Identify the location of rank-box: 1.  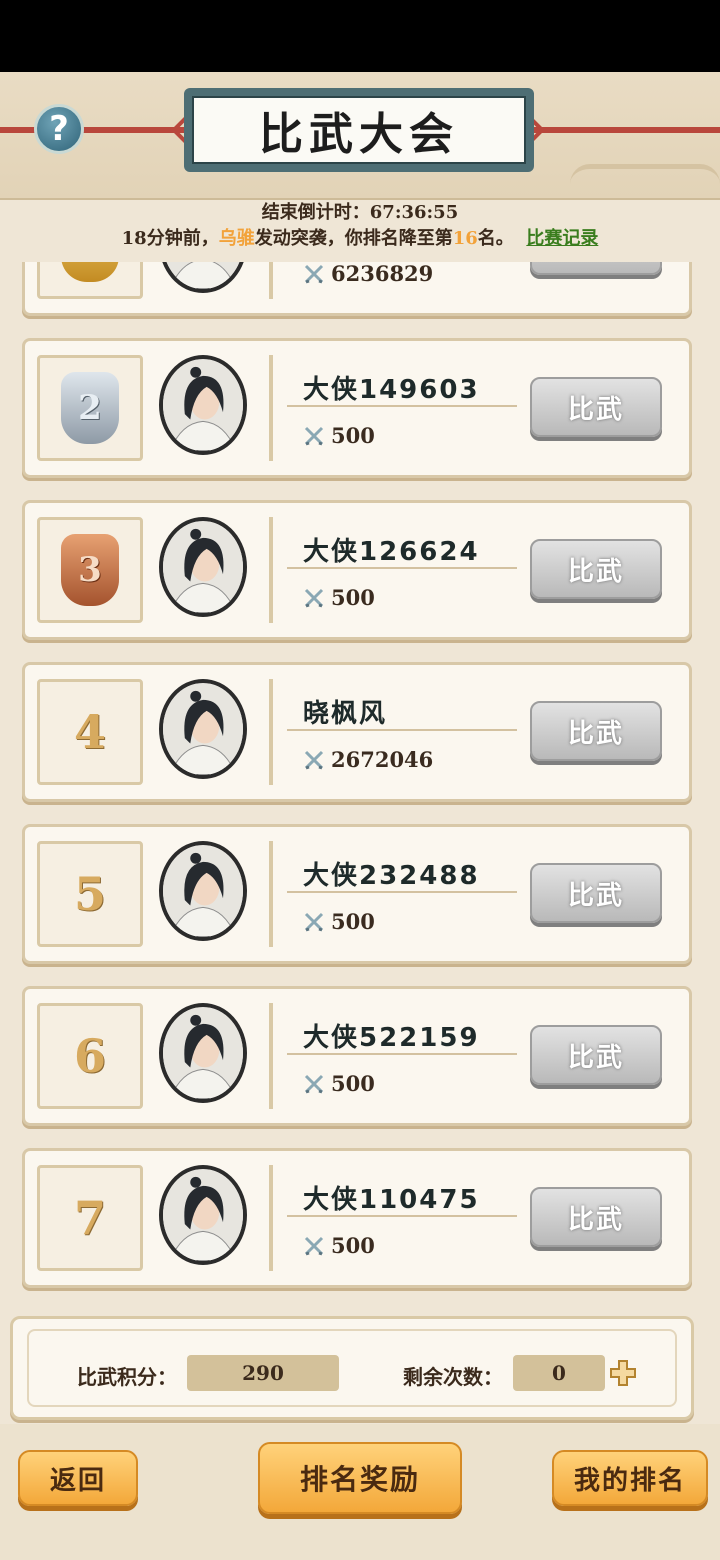
(90, 280).